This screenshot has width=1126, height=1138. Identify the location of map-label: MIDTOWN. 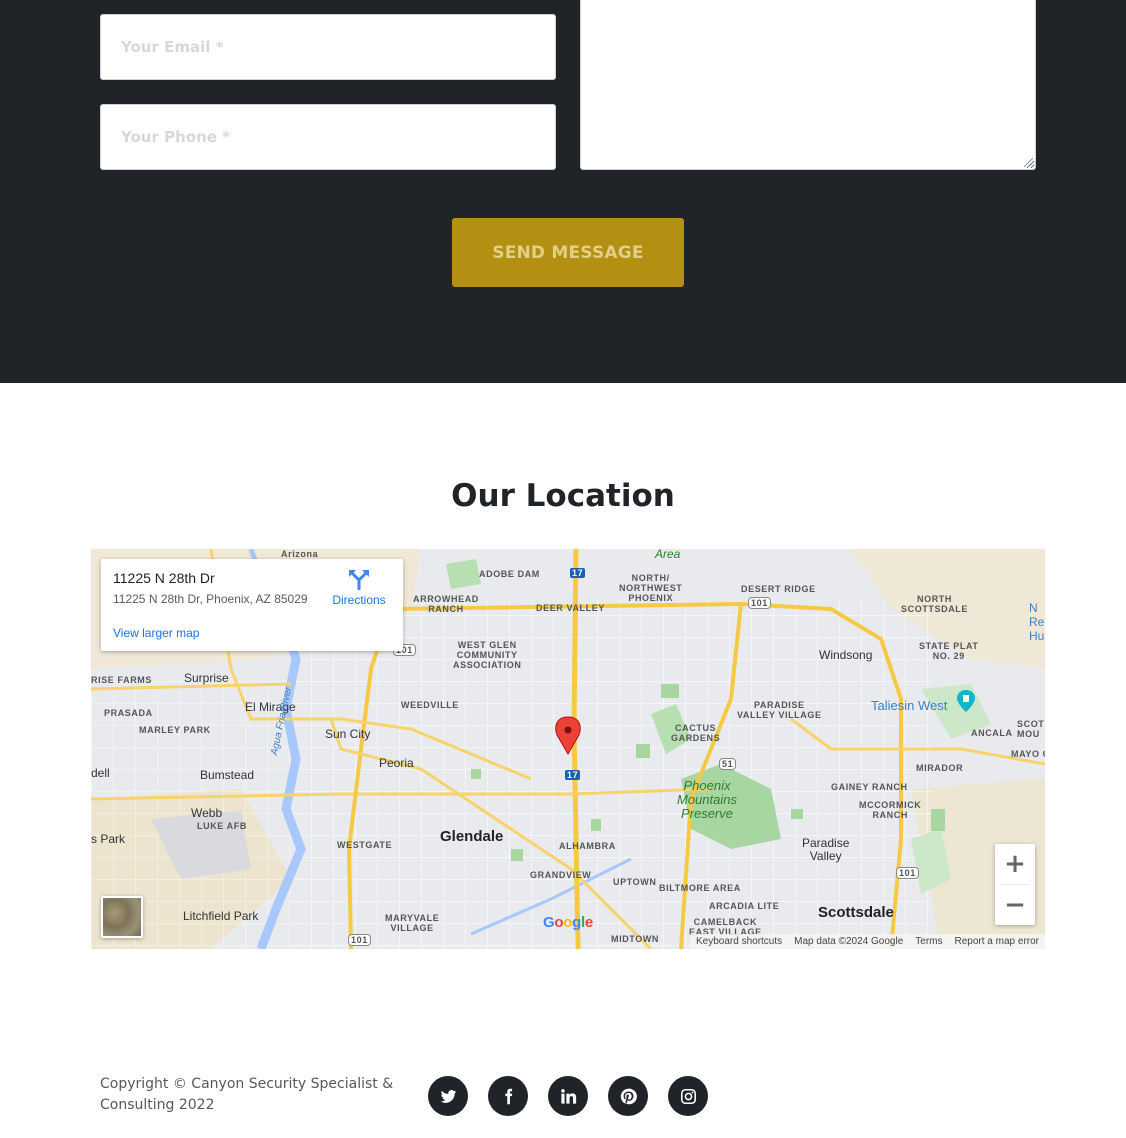
(635, 939).